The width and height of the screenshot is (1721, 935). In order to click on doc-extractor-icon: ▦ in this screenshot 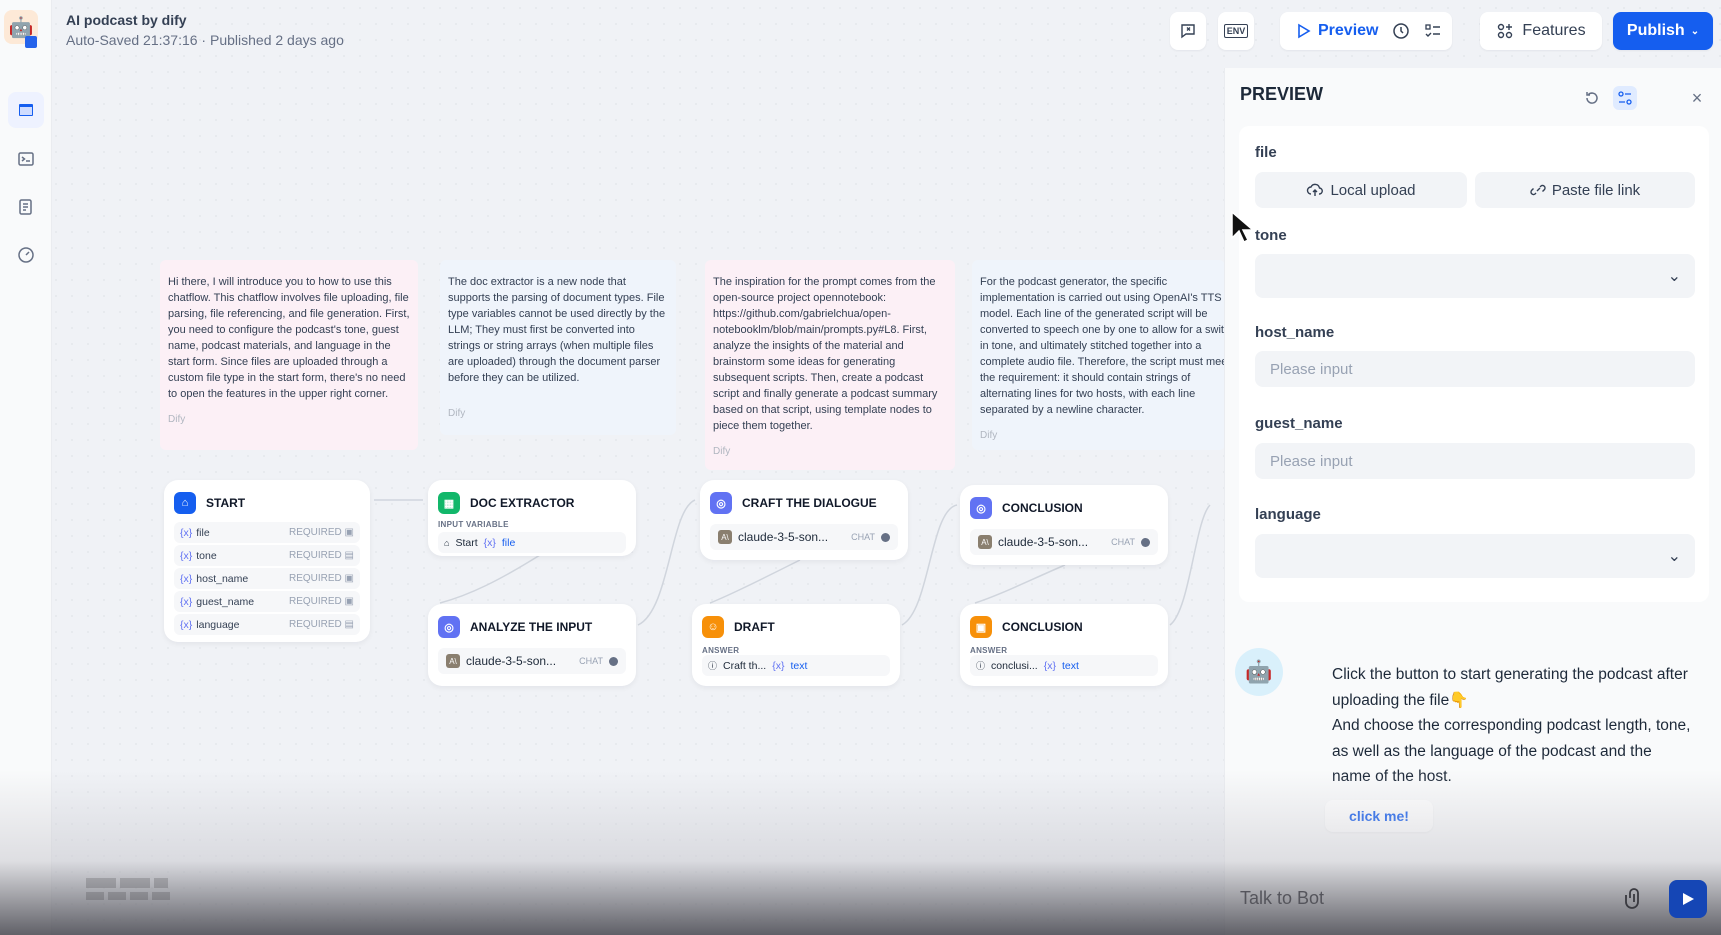, I will do `click(449, 503)`.